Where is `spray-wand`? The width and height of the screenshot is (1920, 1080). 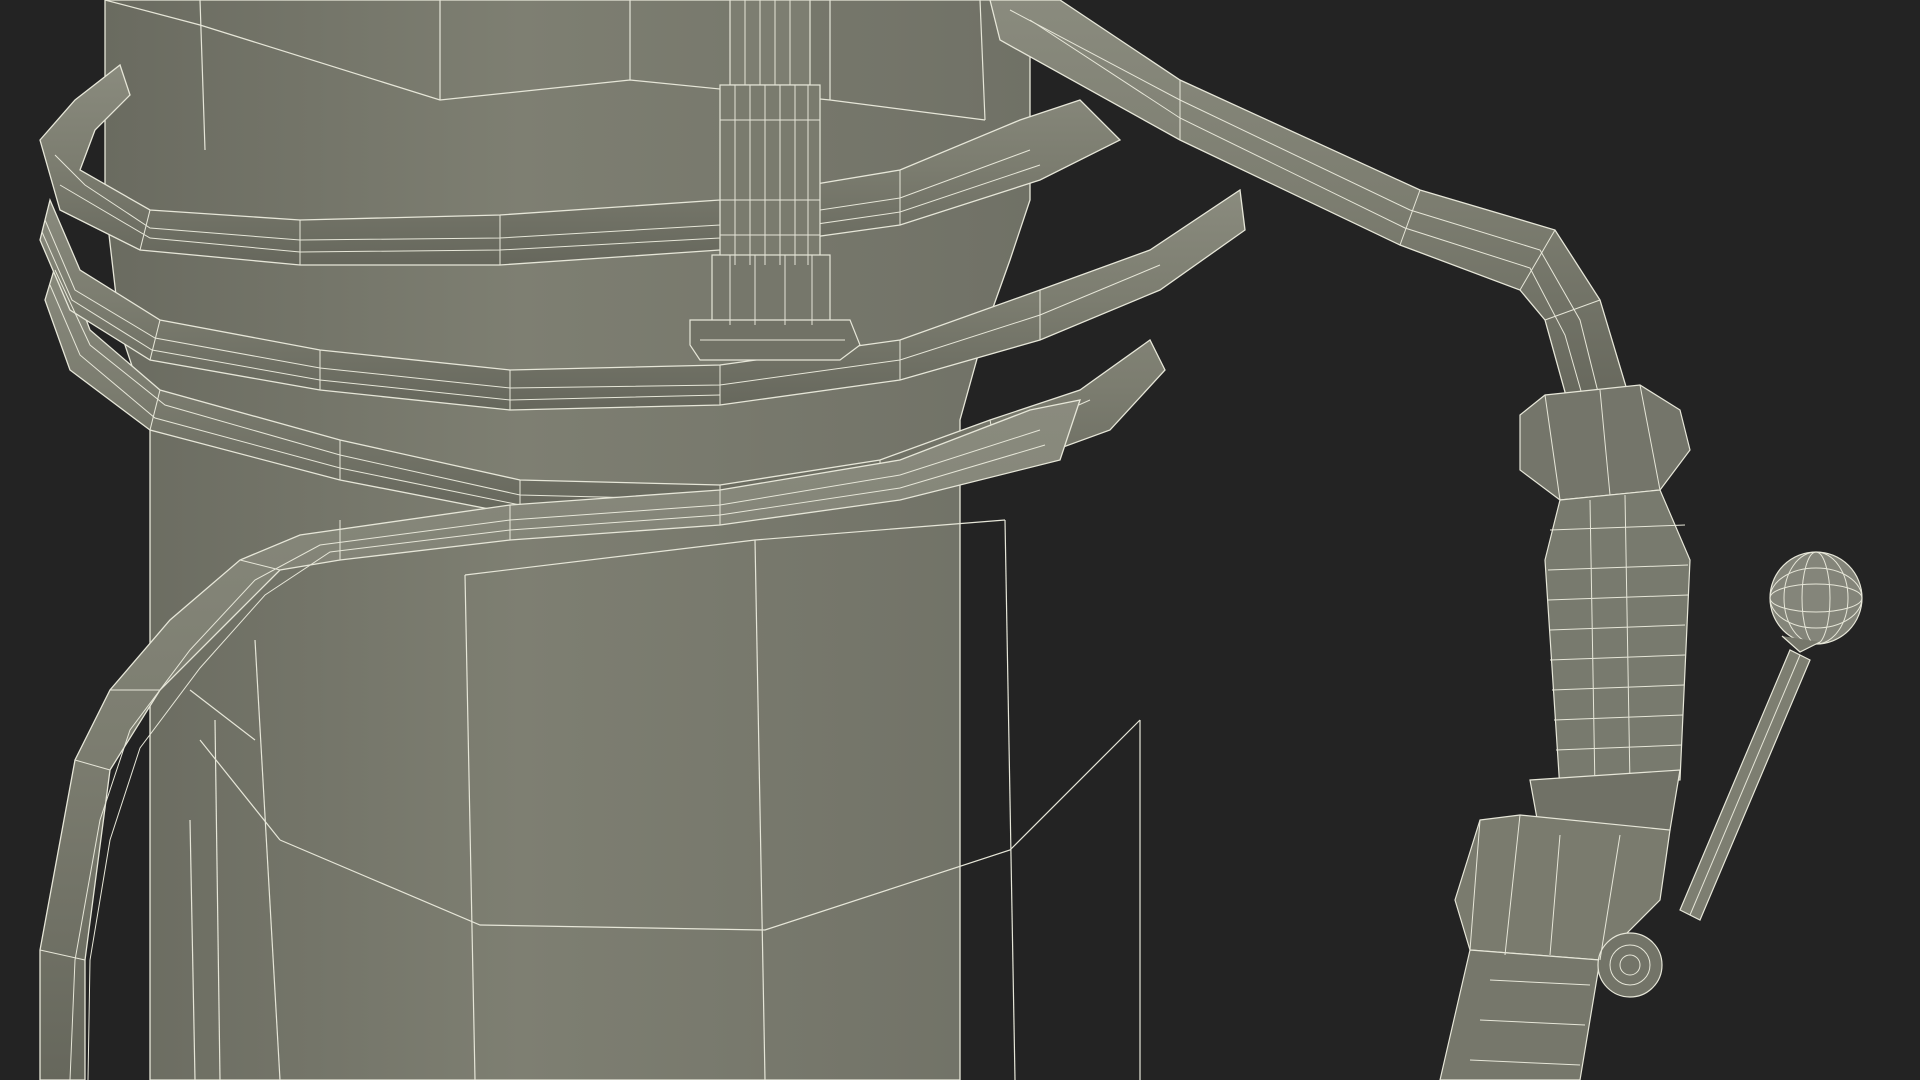
spray-wand is located at coordinates (1310, 205).